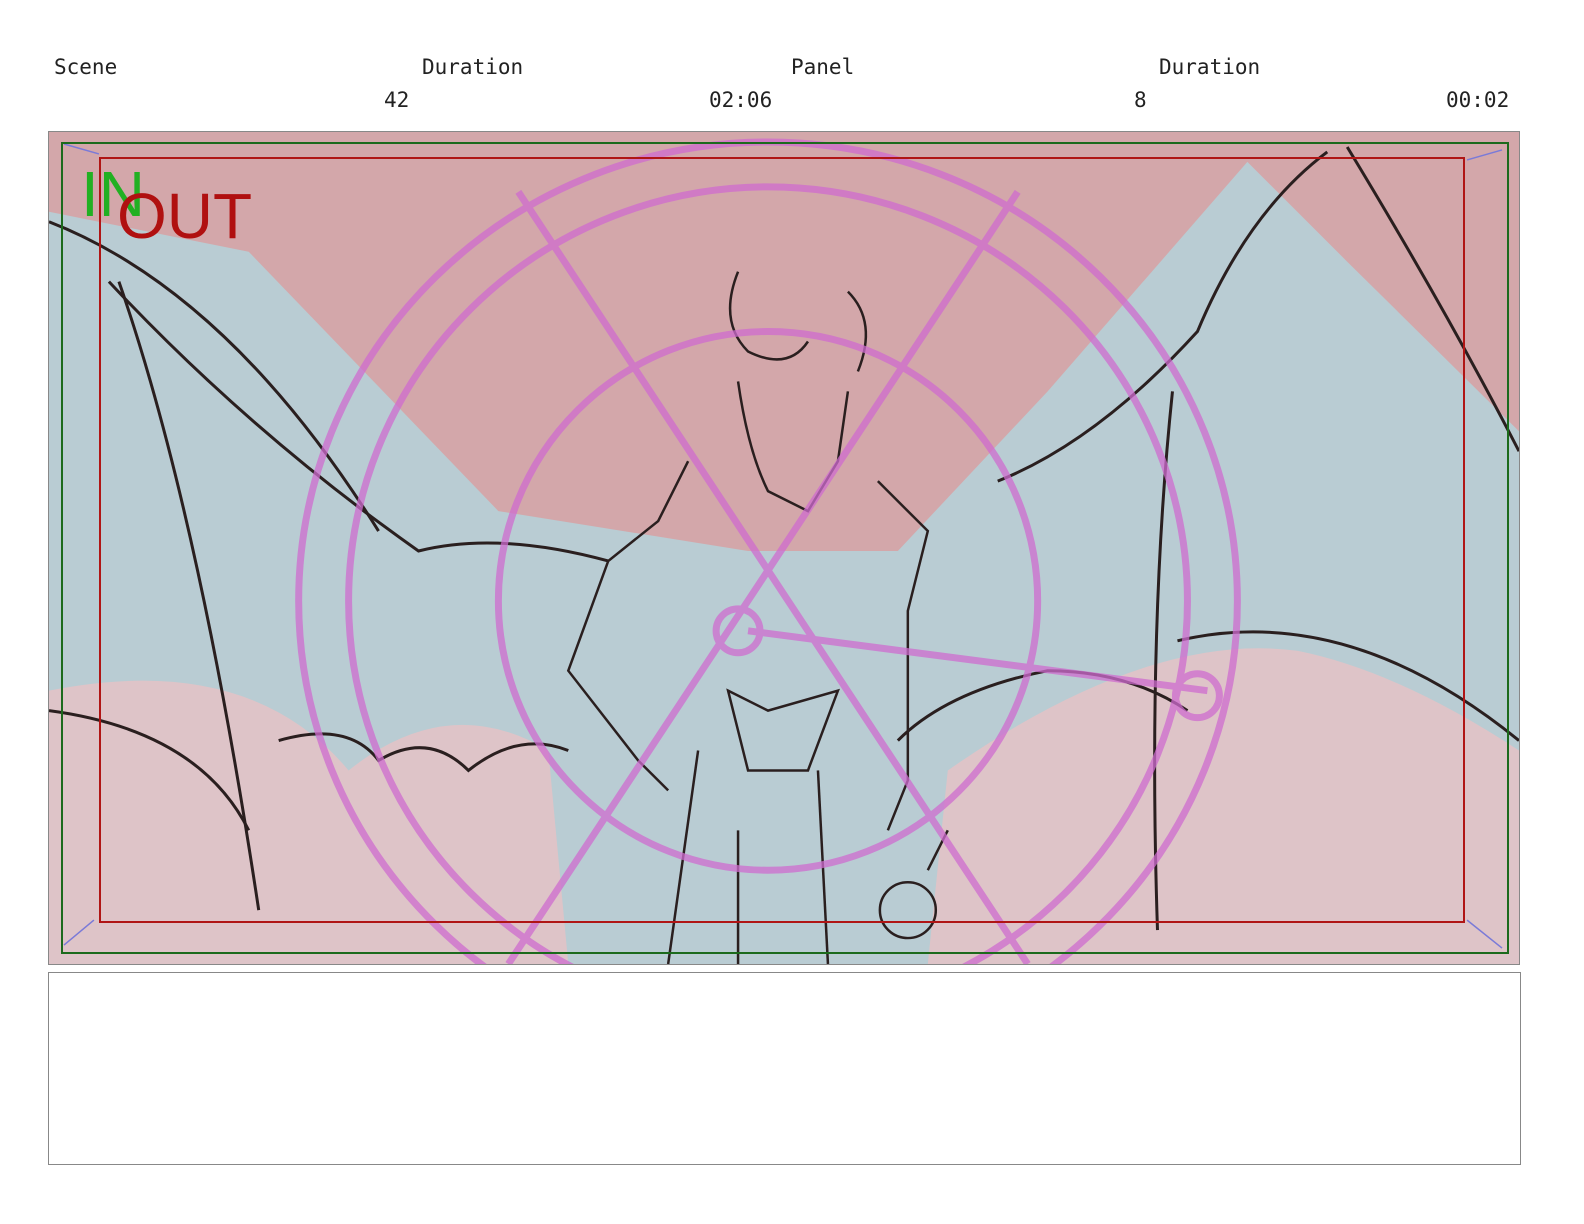 The height and width of the screenshot is (1224, 1584). I want to click on scene-number: 42, so click(397, 100).